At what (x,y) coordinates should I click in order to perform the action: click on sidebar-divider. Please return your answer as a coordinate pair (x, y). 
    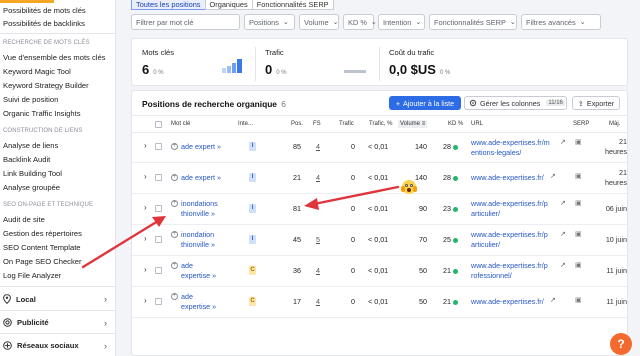
    Looking at the image, I should click on (57, 286).